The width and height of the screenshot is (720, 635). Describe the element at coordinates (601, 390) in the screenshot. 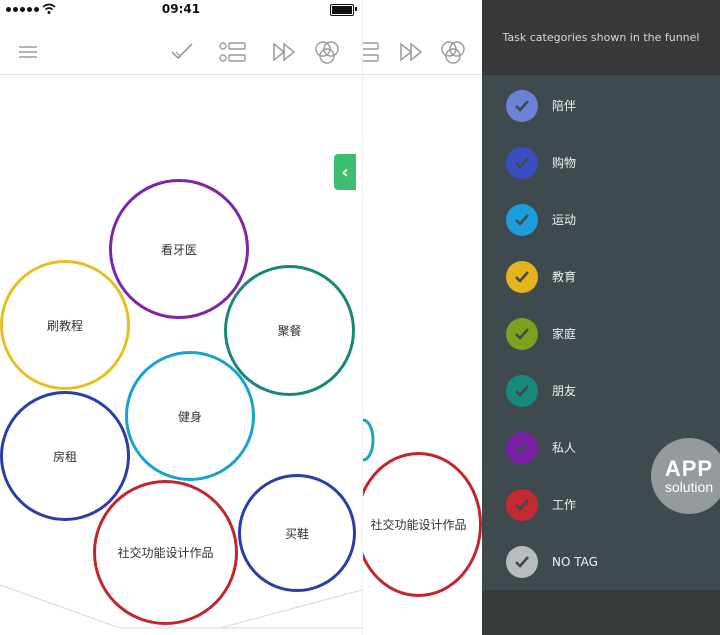

I see `category-item: 朋友` at that location.